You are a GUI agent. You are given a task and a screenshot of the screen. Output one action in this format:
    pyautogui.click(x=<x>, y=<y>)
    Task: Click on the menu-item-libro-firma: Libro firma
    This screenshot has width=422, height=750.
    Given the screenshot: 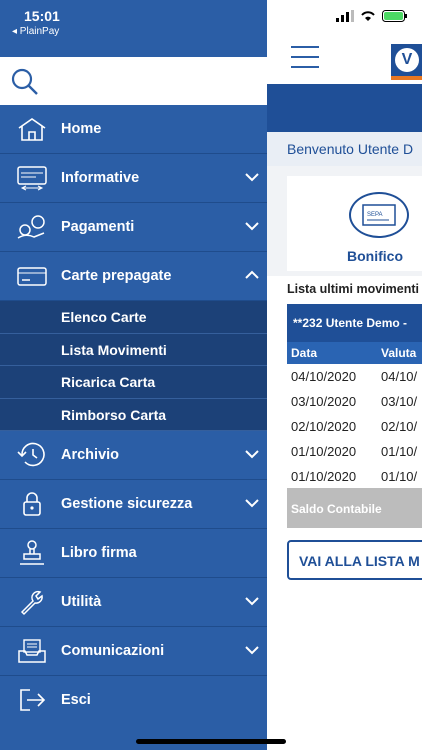 What is the action you would take?
    pyautogui.click(x=133, y=553)
    